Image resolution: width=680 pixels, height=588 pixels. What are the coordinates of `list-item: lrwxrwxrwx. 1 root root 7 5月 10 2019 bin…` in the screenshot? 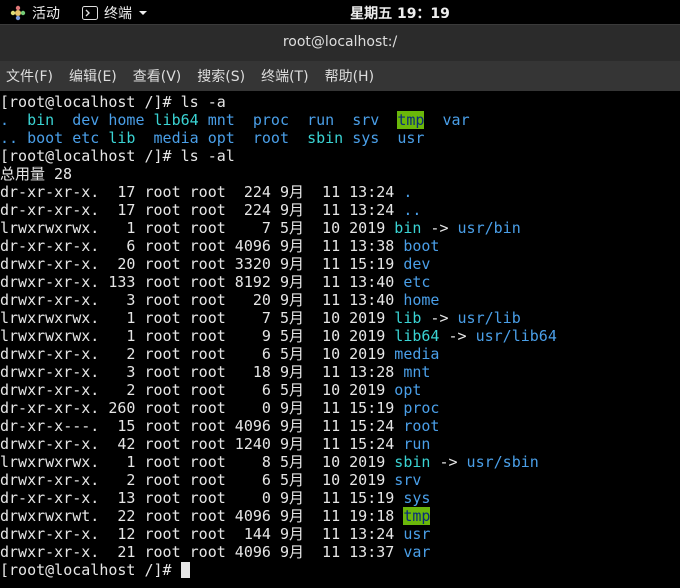 It's located at (340, 228).